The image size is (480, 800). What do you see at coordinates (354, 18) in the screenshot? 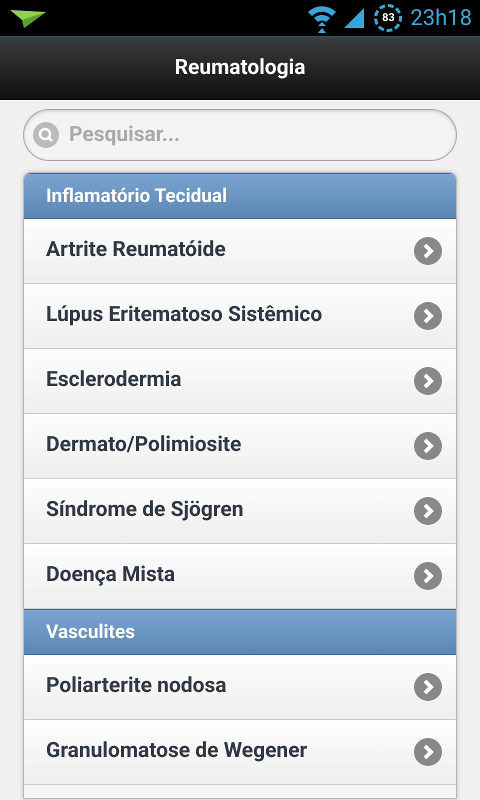
I see `signal-icon` at bounding box center [354, 18].